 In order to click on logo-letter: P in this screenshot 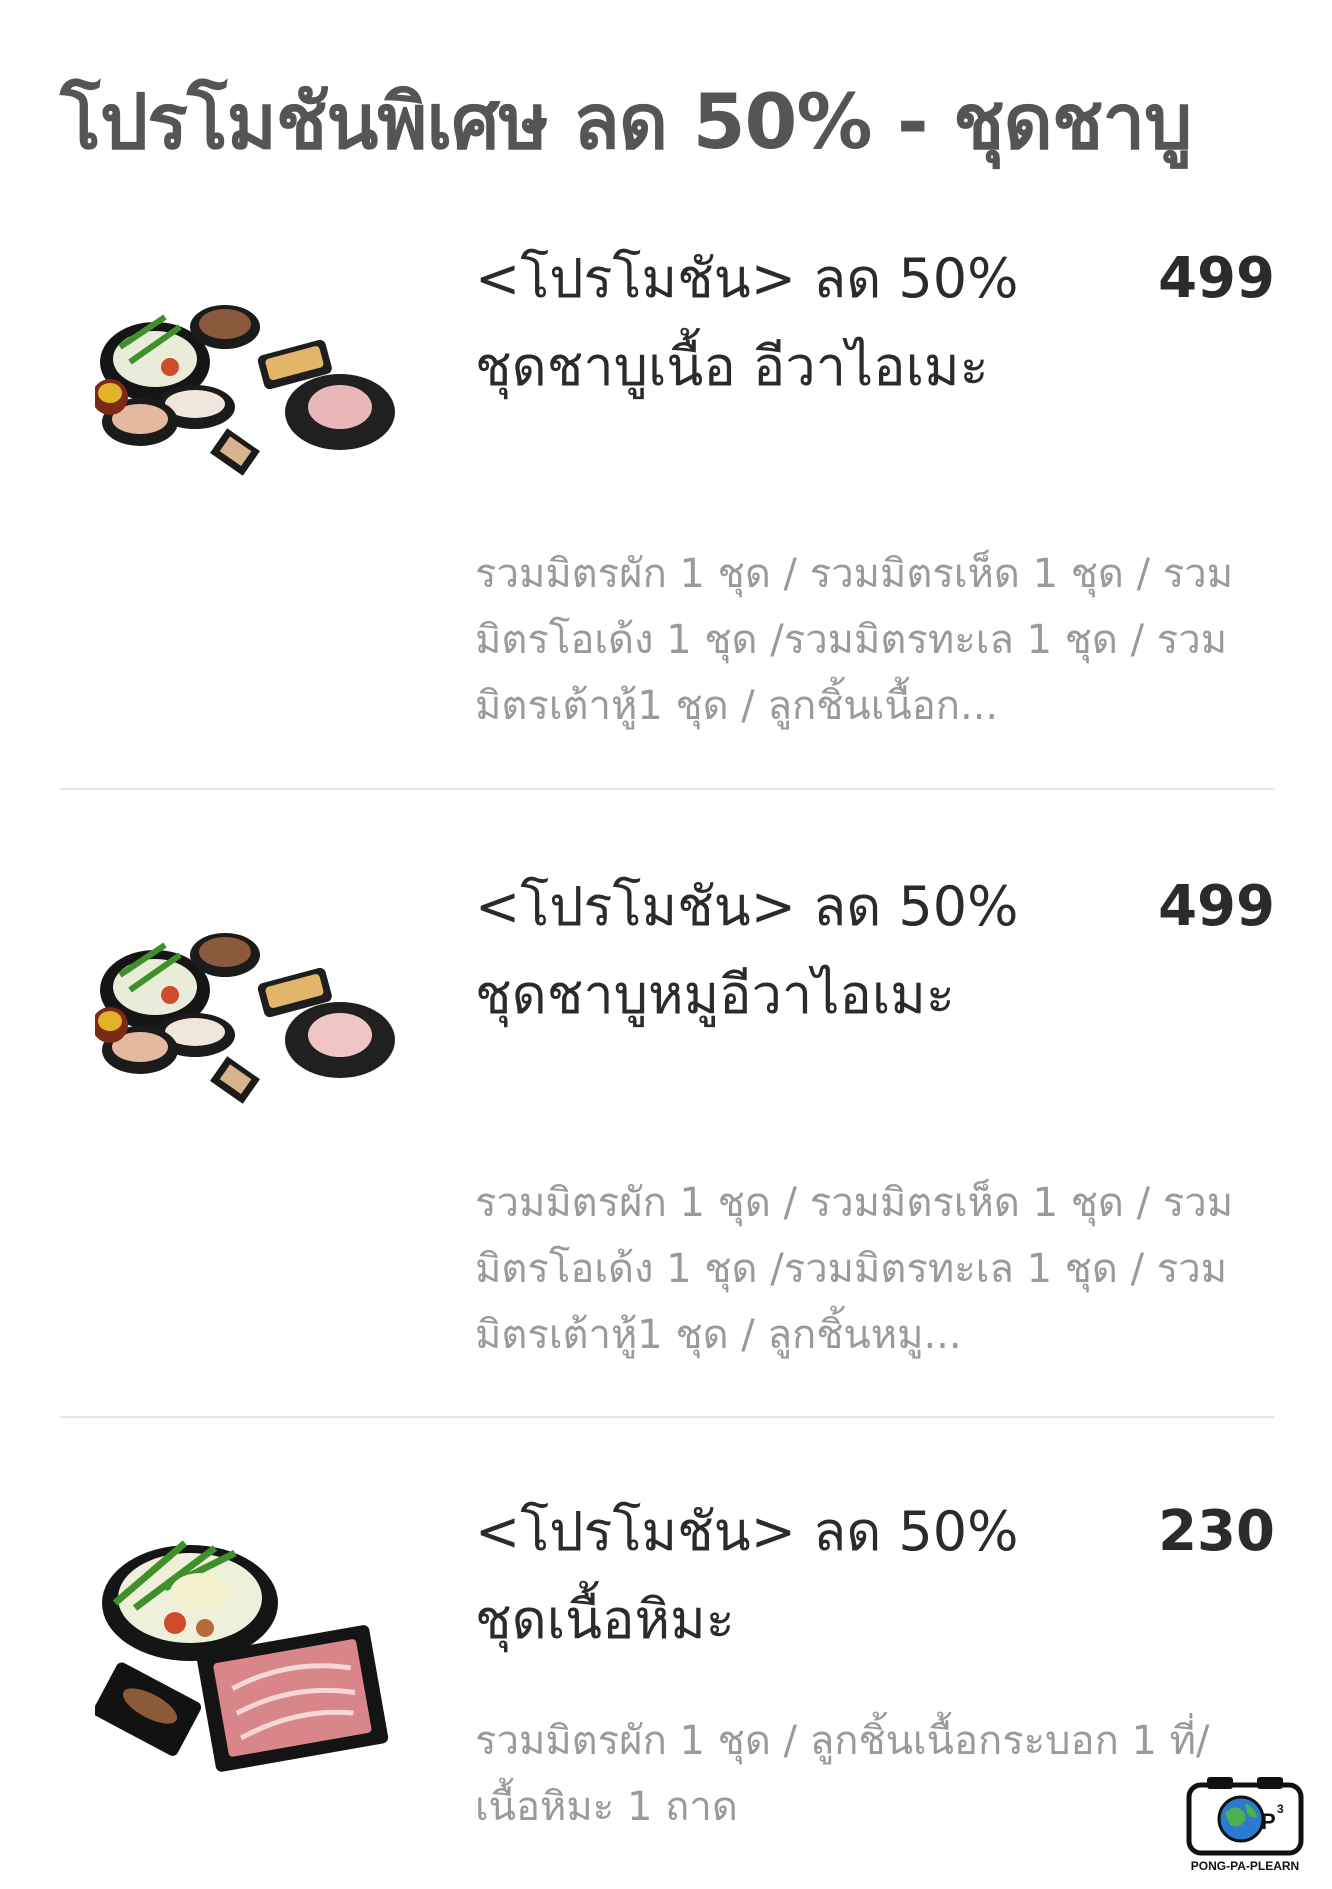, I will do `click(1268, 1821)`.